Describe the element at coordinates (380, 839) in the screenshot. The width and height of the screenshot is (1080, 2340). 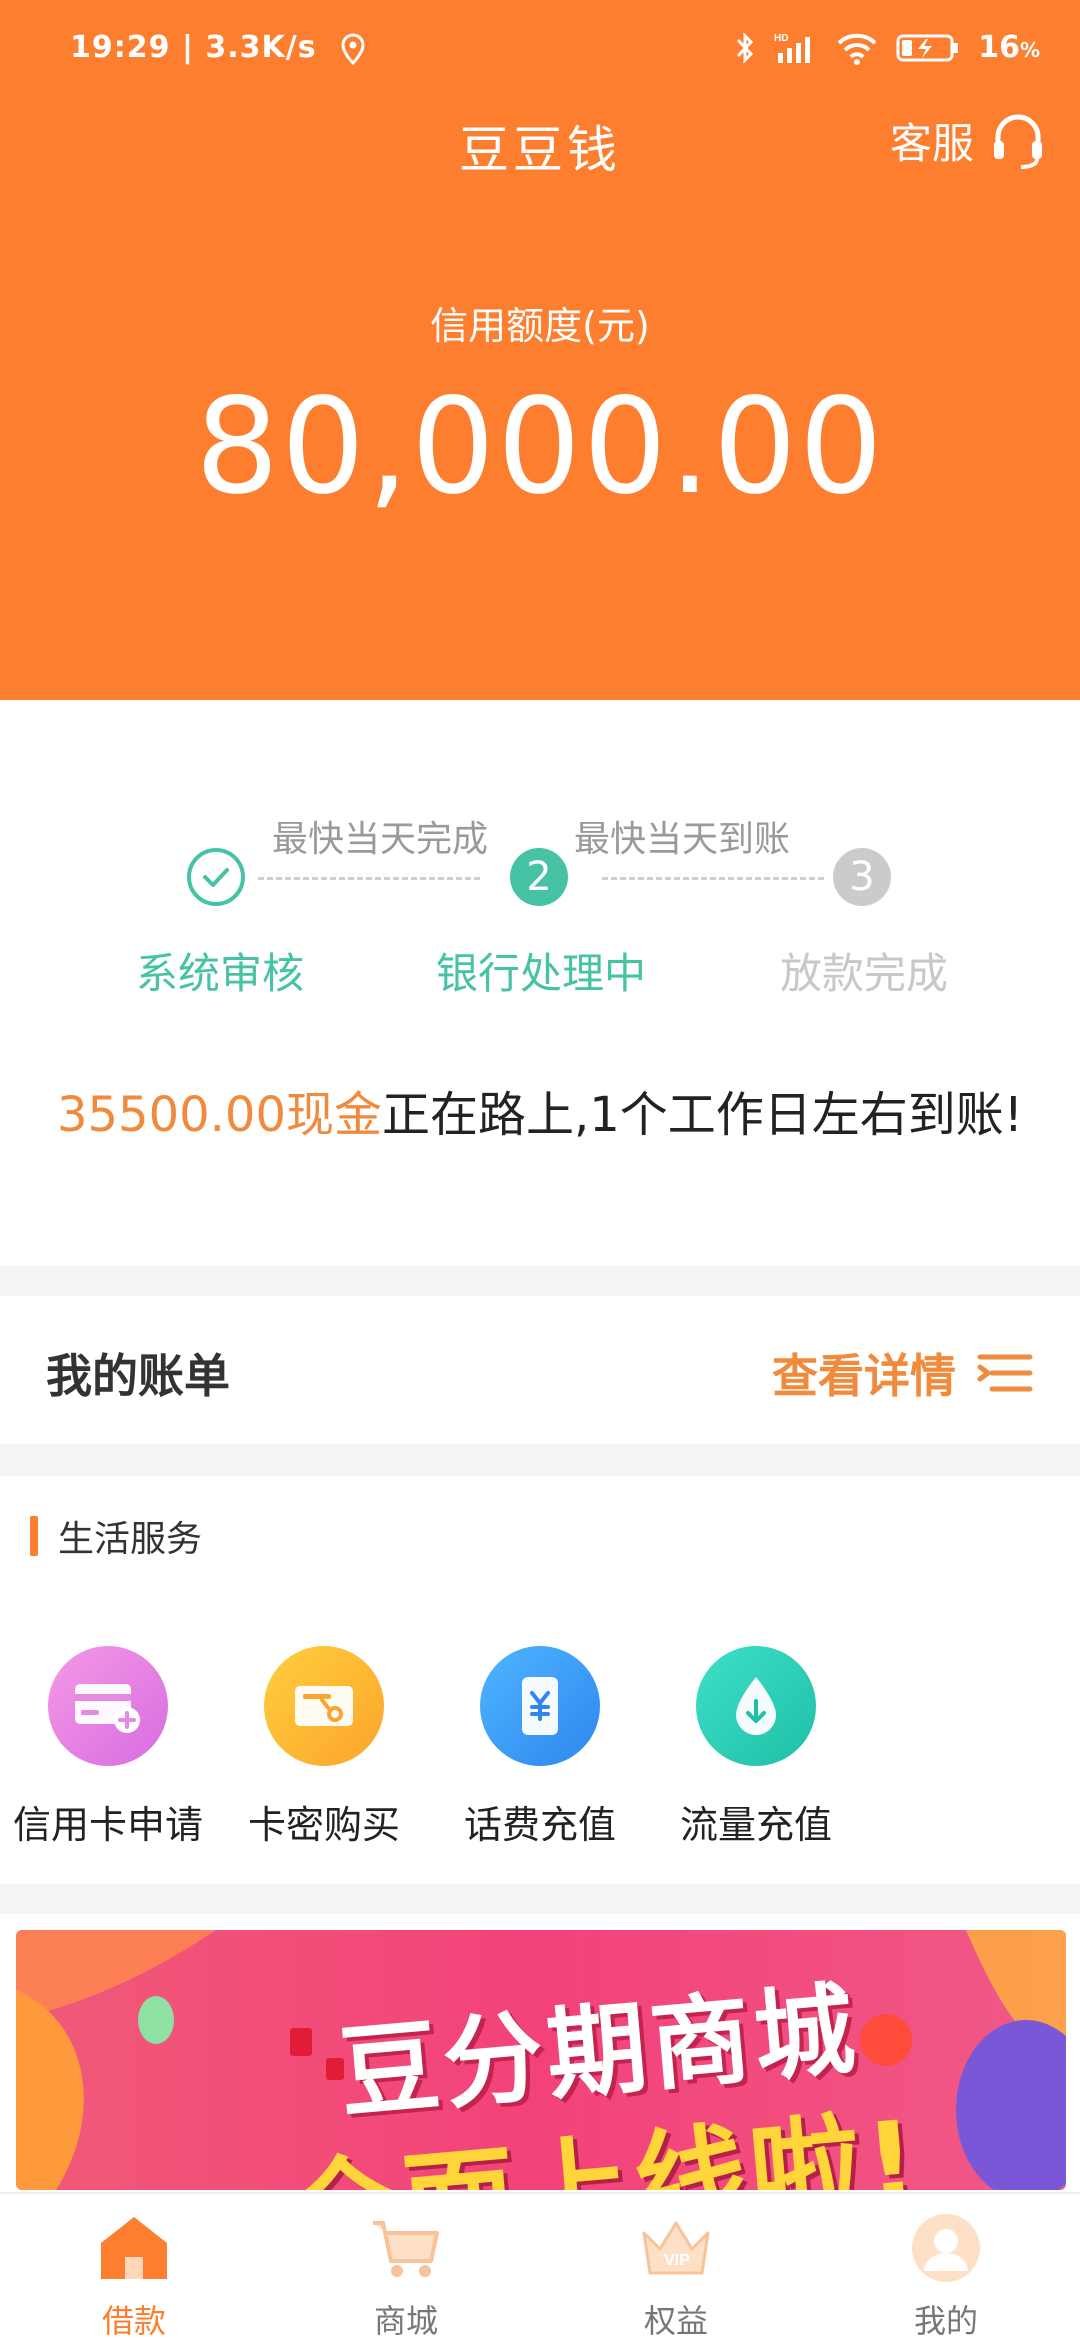
I see `step-hint-1: 最快当天完成` at that location.